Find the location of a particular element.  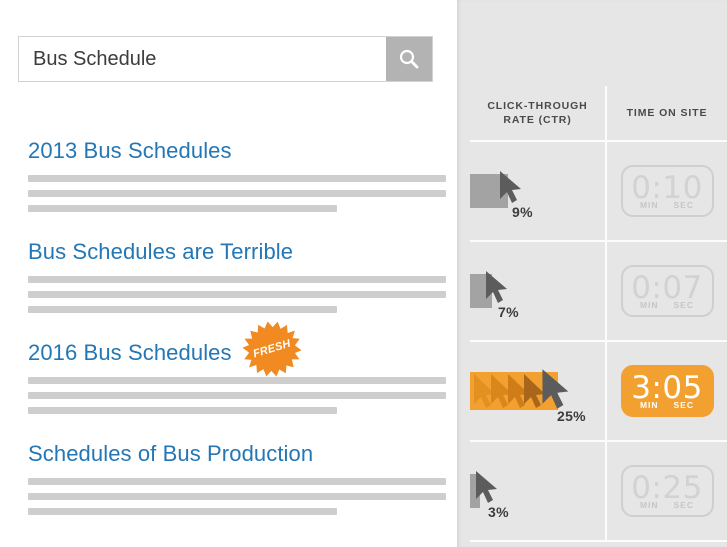

fresh-badge: FRESH is located at coordinates (272, 349).